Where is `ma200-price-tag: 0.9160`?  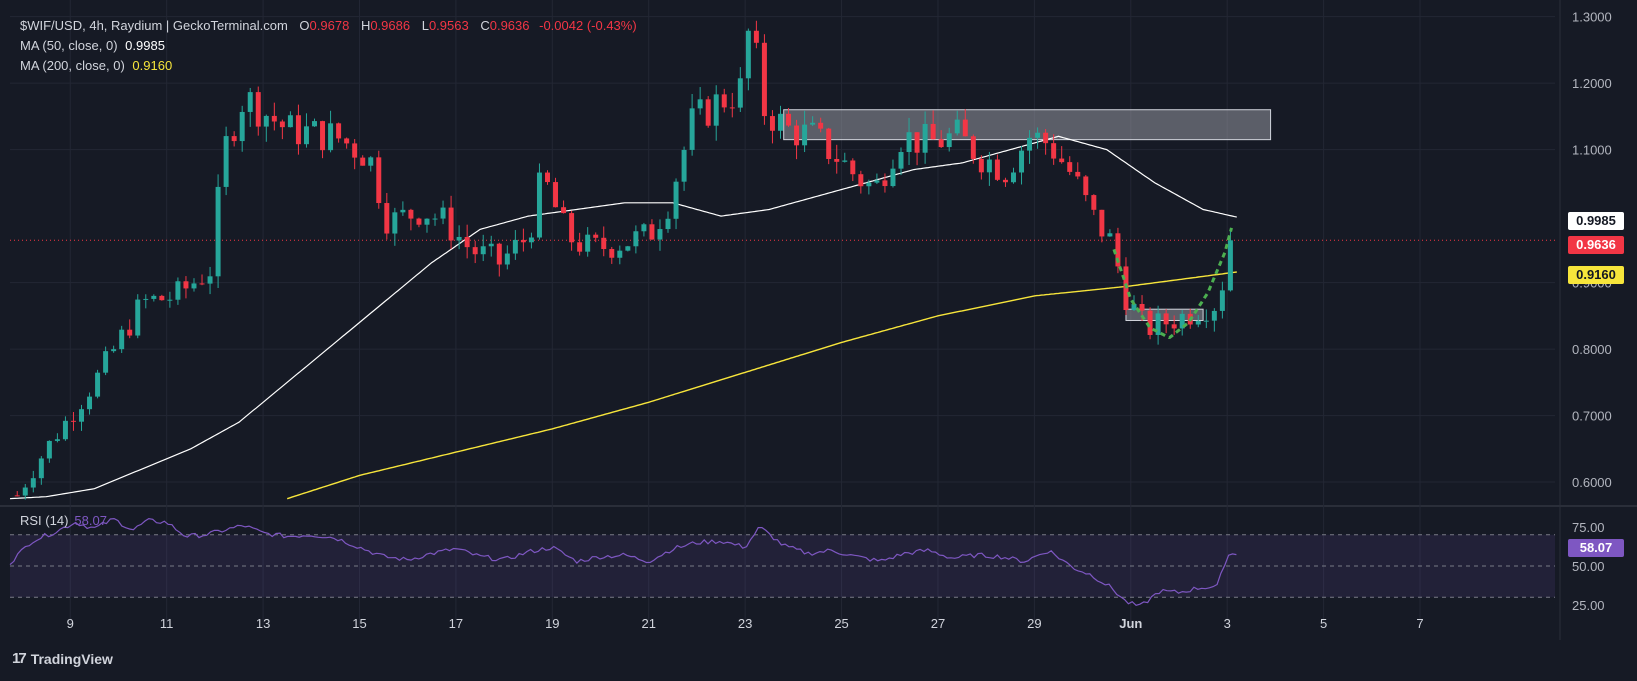 ma200-price-tag: 0.9160 is located at coordinates (1596, 275).